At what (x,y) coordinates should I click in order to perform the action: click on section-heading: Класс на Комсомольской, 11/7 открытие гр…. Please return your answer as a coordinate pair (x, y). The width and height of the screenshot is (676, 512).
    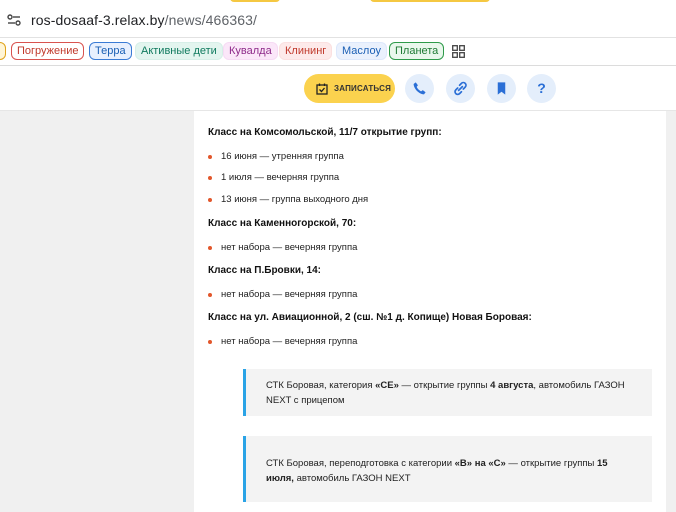
    Looking at the image, I should click on (325, 132).